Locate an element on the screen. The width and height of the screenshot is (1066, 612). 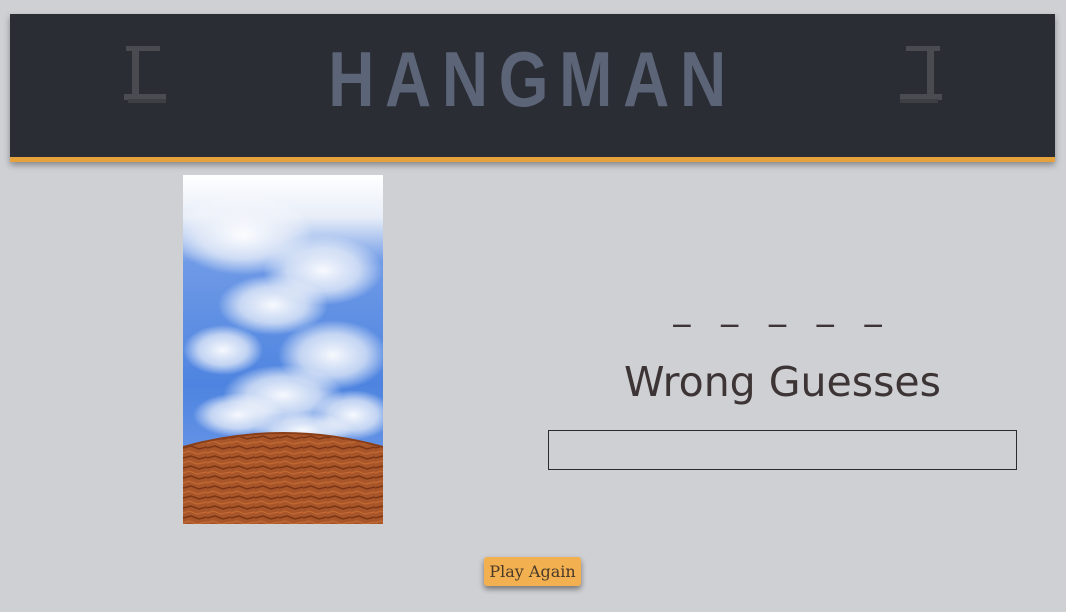
word-display: _ _ _ _ _ is located at coordinates (782, 308).